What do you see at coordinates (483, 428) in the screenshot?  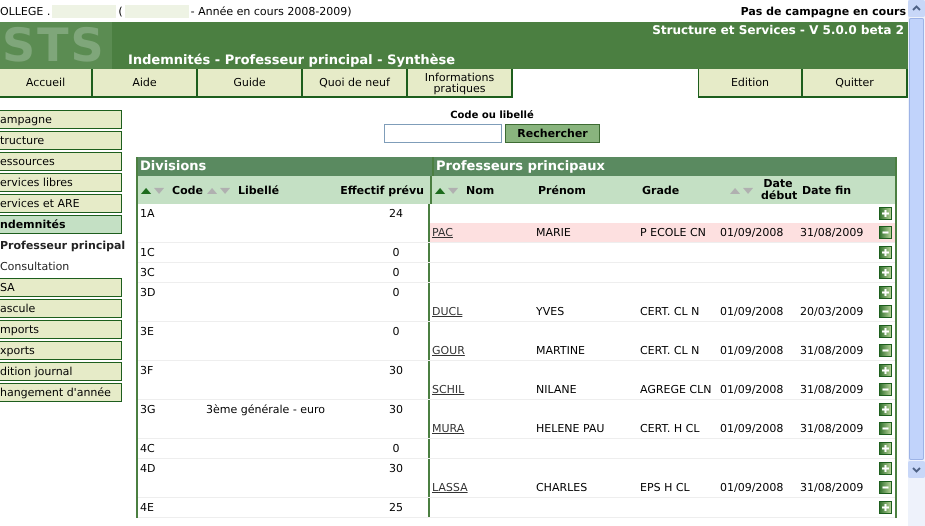 I see `teacher-name-link: MURA` at bounding box center [483, 428].